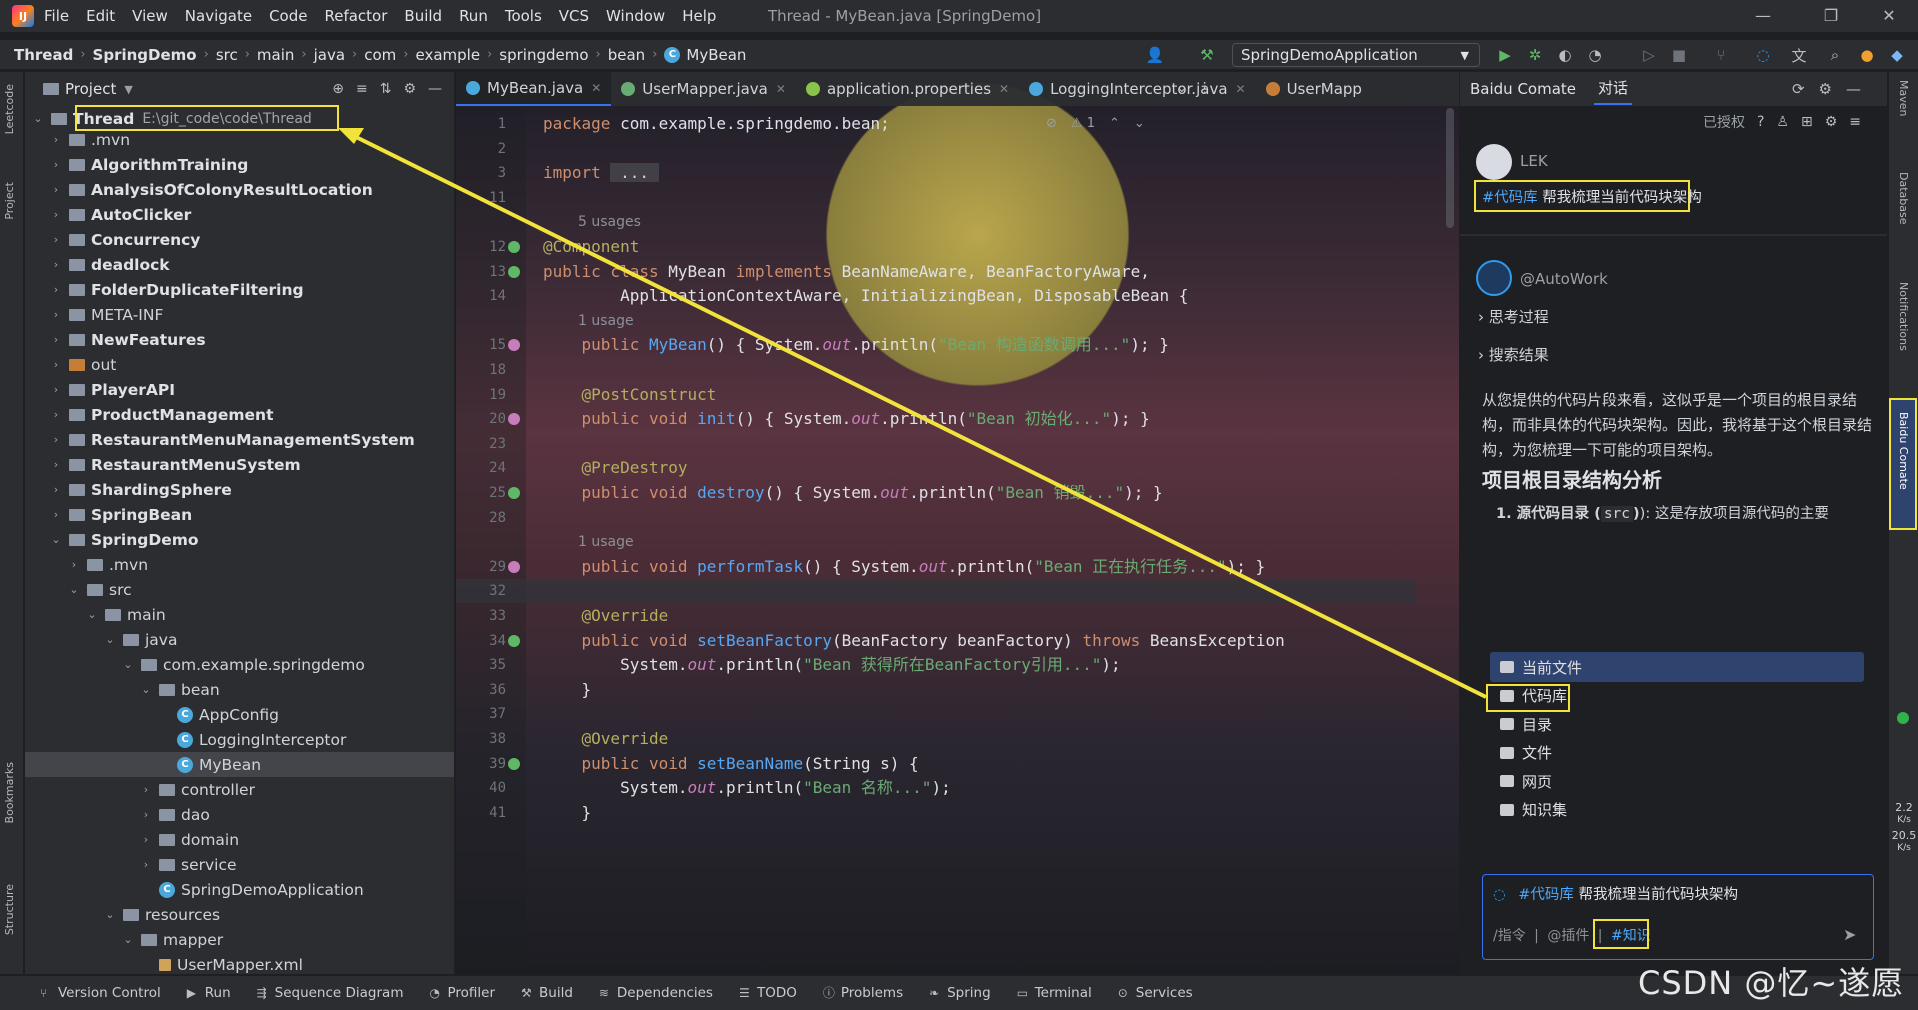  I want to click on tree-item: › deadlock, so click(239, 264).